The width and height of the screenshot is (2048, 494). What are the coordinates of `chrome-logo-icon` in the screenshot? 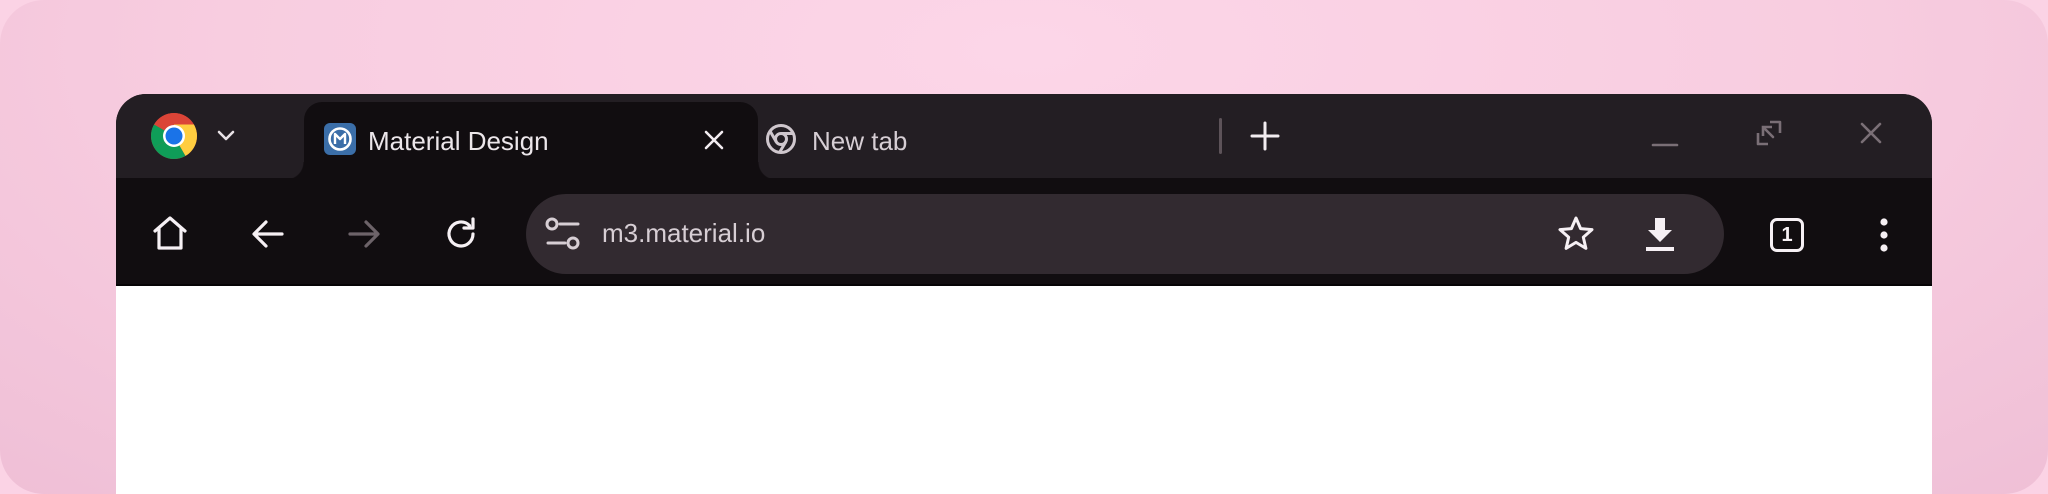 It's located at (174, 136).